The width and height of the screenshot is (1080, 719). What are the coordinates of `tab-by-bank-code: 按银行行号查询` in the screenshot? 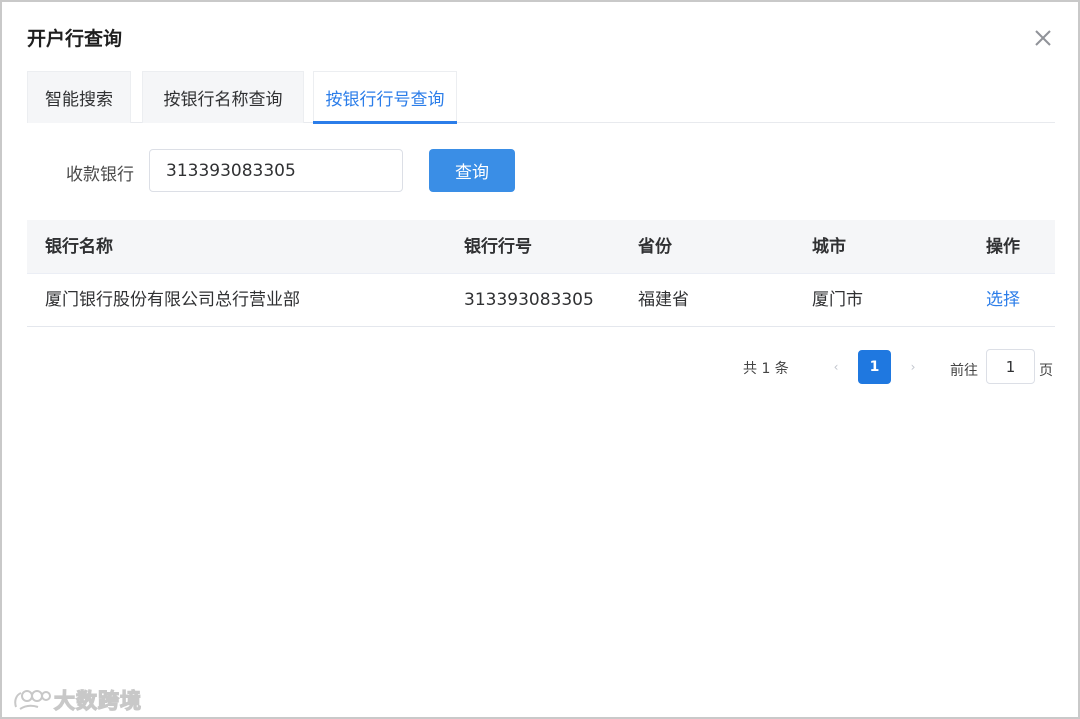 It's located at (385, 97).